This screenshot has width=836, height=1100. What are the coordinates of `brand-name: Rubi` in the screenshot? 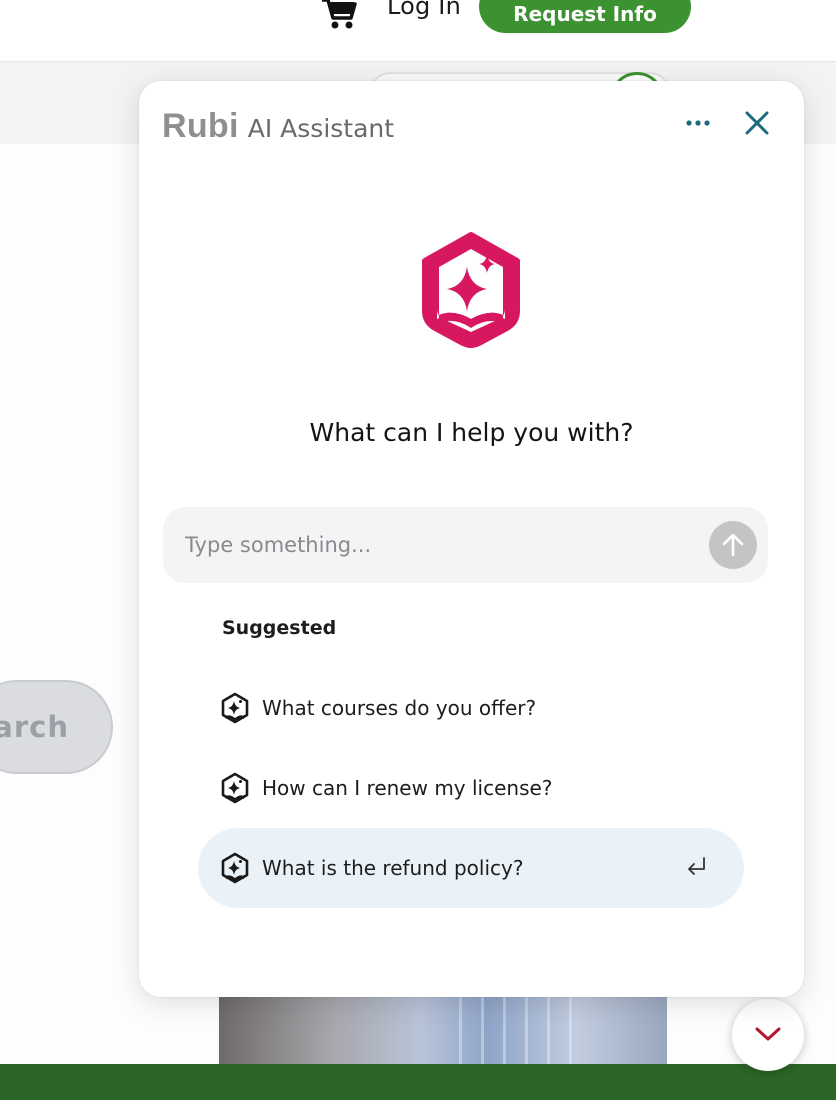 It's located at (200, 126).